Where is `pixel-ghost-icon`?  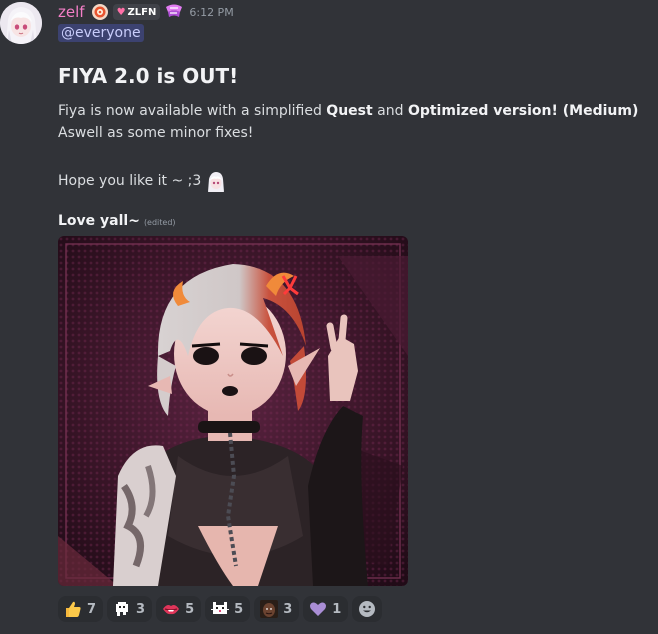 pixel-ghost-icon is located at coordinates (122, 609).